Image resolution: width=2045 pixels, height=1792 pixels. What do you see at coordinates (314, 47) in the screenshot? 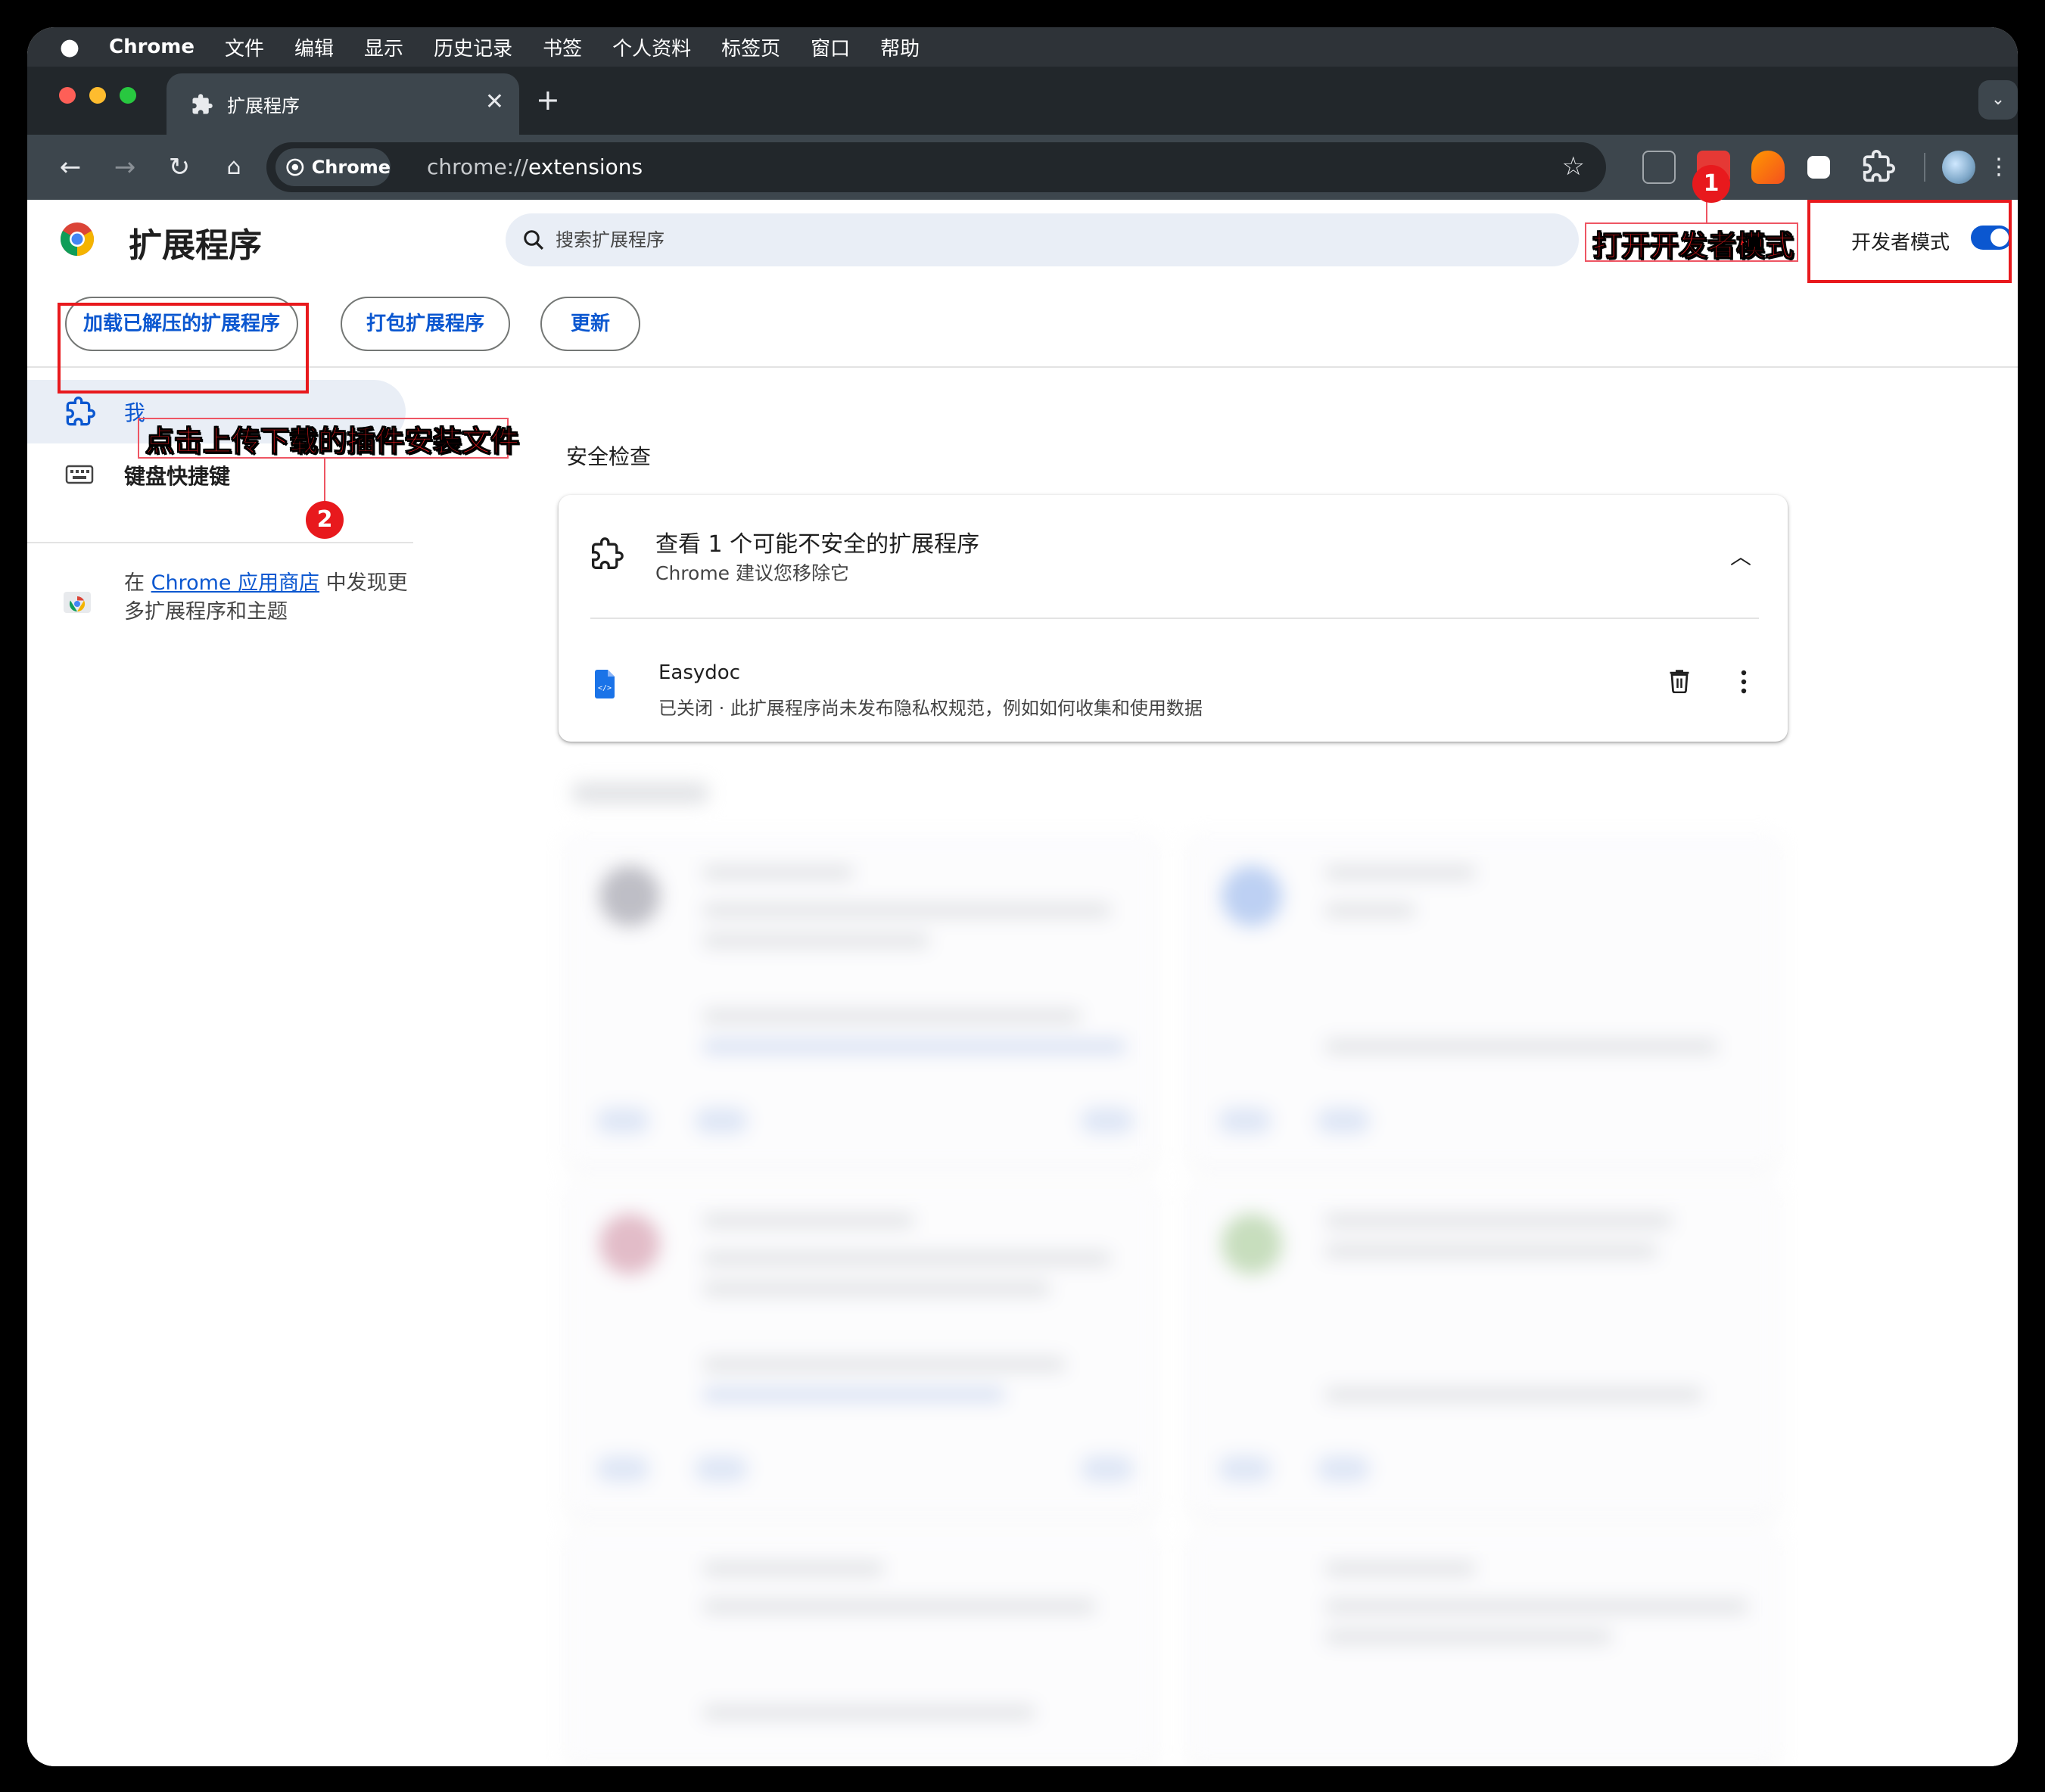
I see `menu-edit: 编辑` at bounding box center [314, 47].